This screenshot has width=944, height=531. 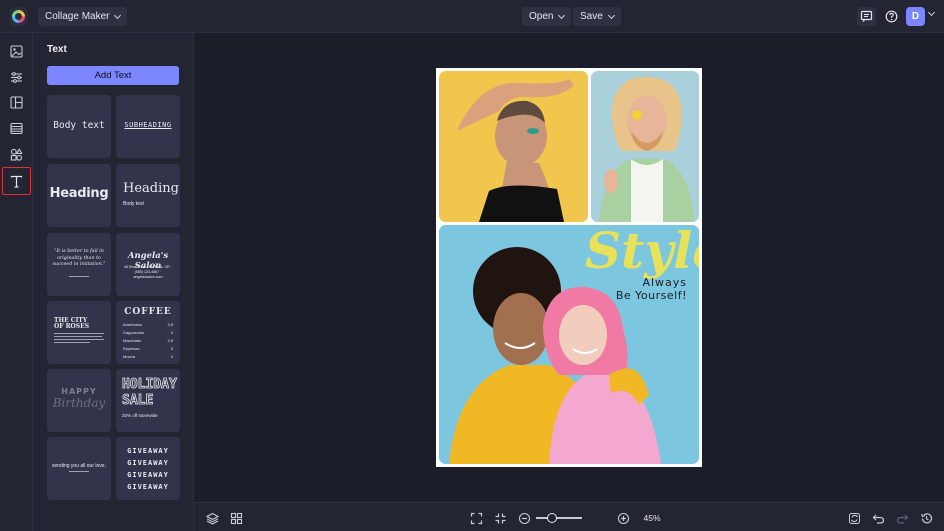 I want to click on layout-icon, so click(x=16, y=102).